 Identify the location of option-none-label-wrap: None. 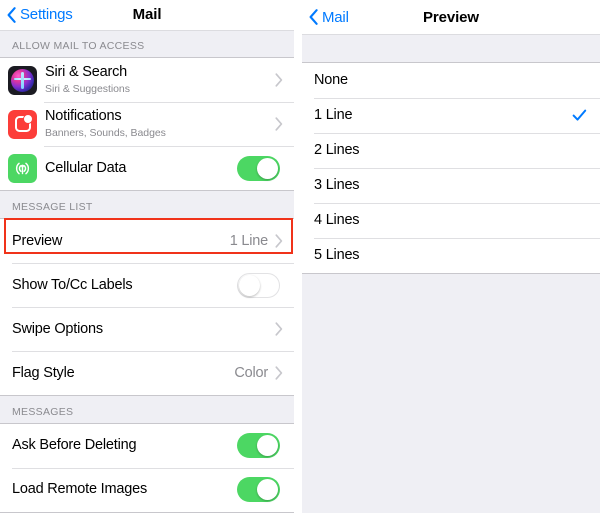
(457, 80).